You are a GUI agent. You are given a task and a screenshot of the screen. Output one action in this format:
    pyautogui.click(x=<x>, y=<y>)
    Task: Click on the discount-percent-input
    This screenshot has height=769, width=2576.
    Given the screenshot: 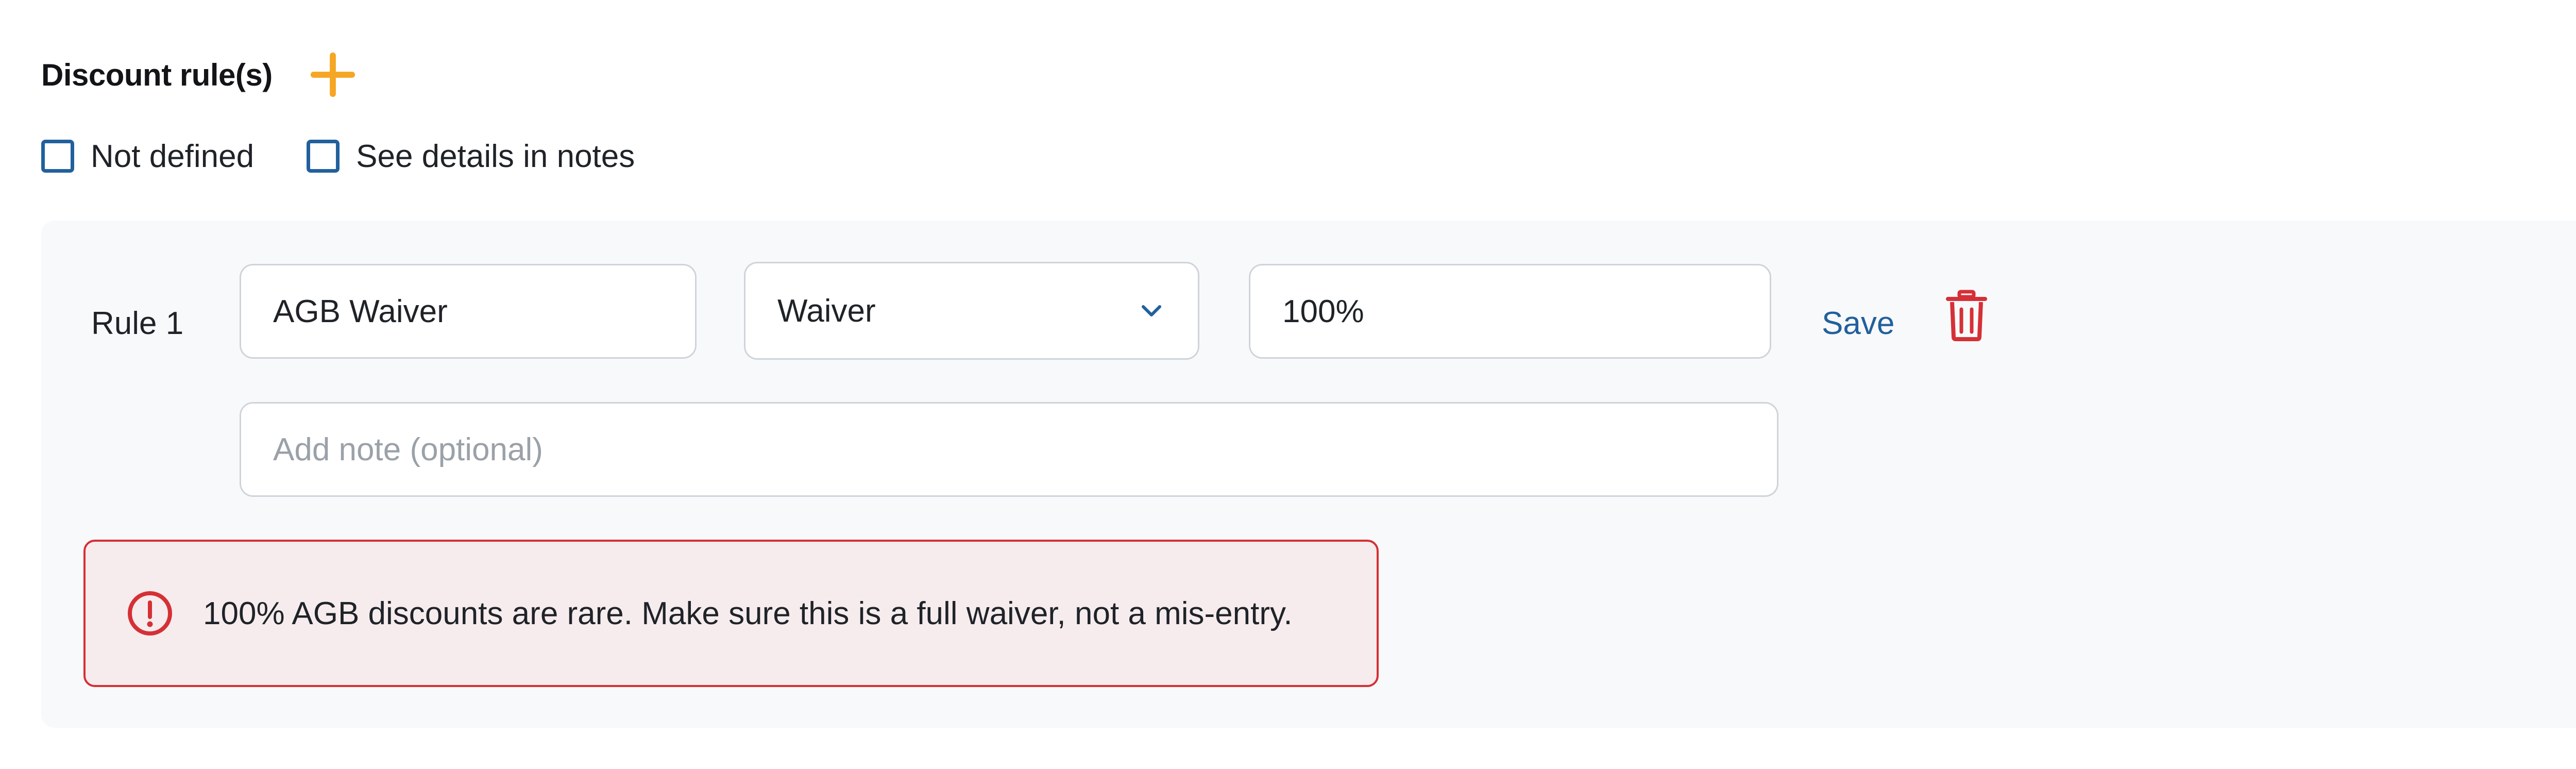 What is the action you would take?
    pyautogui.click(x=1510, y=311)
    